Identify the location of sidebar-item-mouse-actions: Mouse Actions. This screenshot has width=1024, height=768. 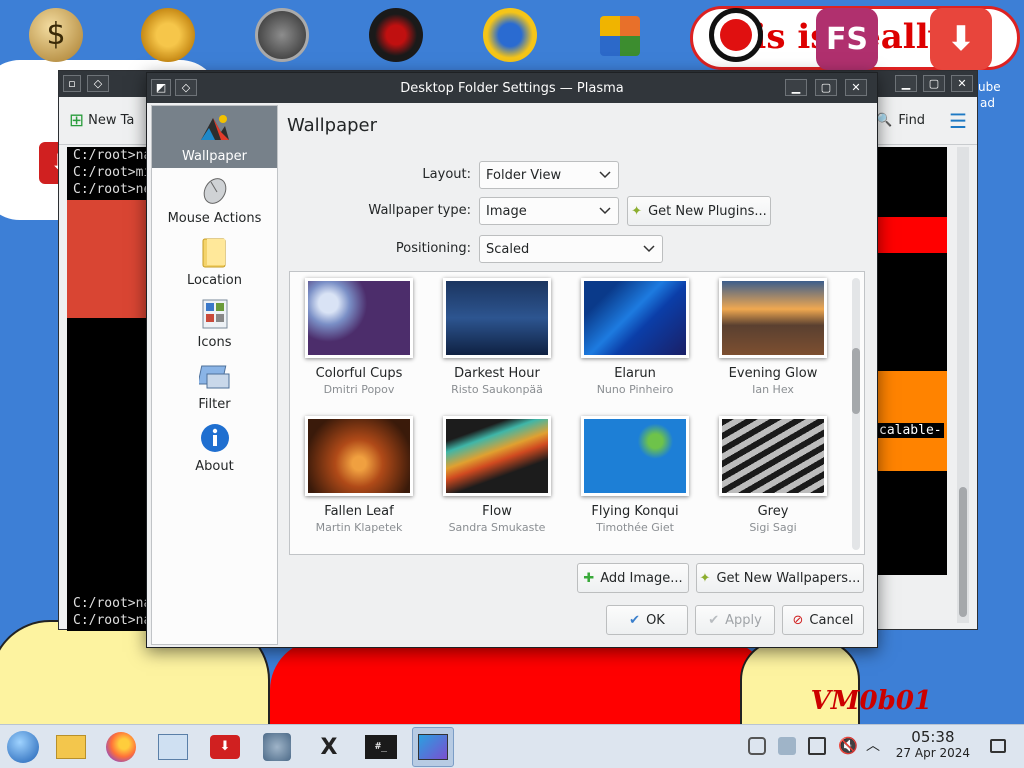
(214, 199).